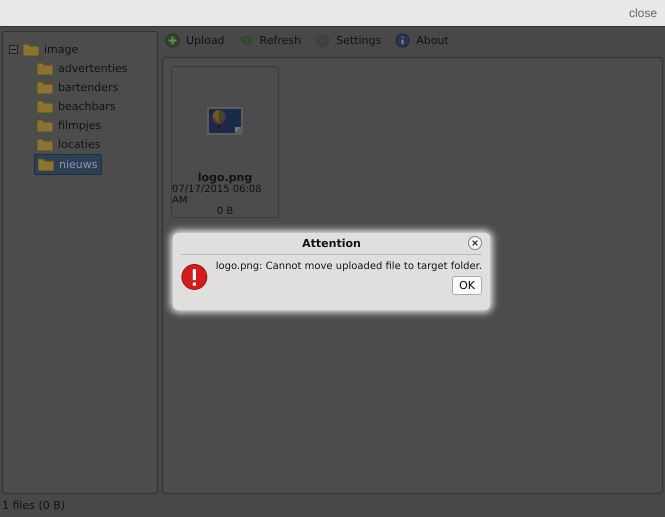  Describe the element at coordinates (172, 40) in the screenshot. I see `plus-icon` at that location.